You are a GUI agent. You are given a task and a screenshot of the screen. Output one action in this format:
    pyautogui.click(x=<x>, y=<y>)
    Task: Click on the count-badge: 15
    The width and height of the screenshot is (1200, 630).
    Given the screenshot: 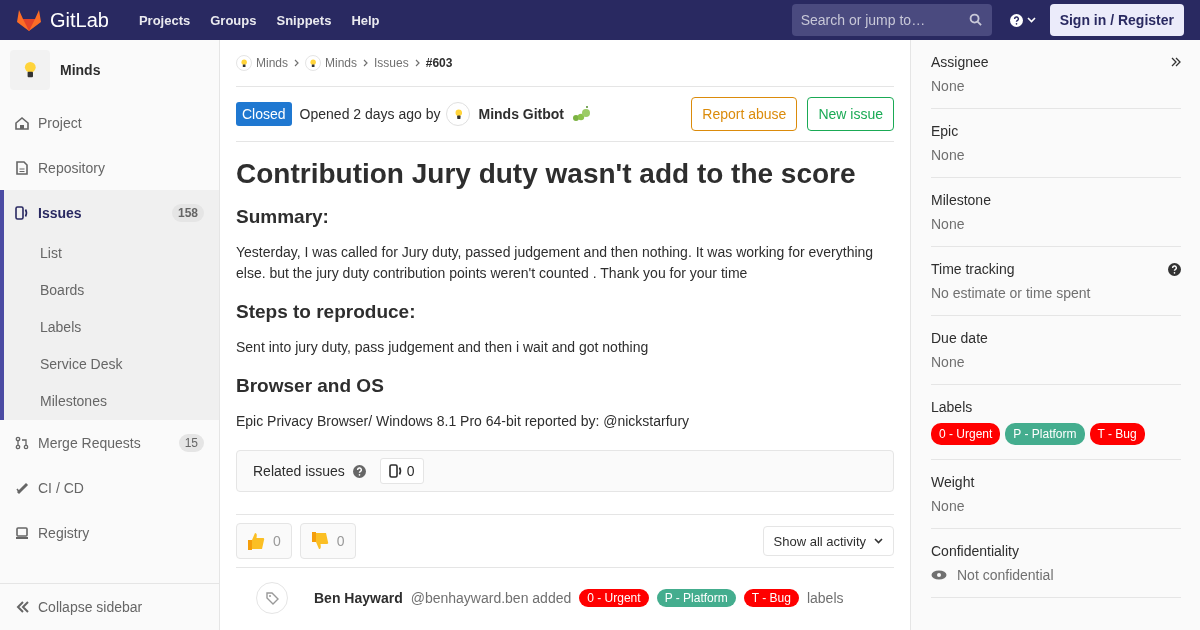 What is the action you would take?
    pyautogui.click(x=191, y=442)
    